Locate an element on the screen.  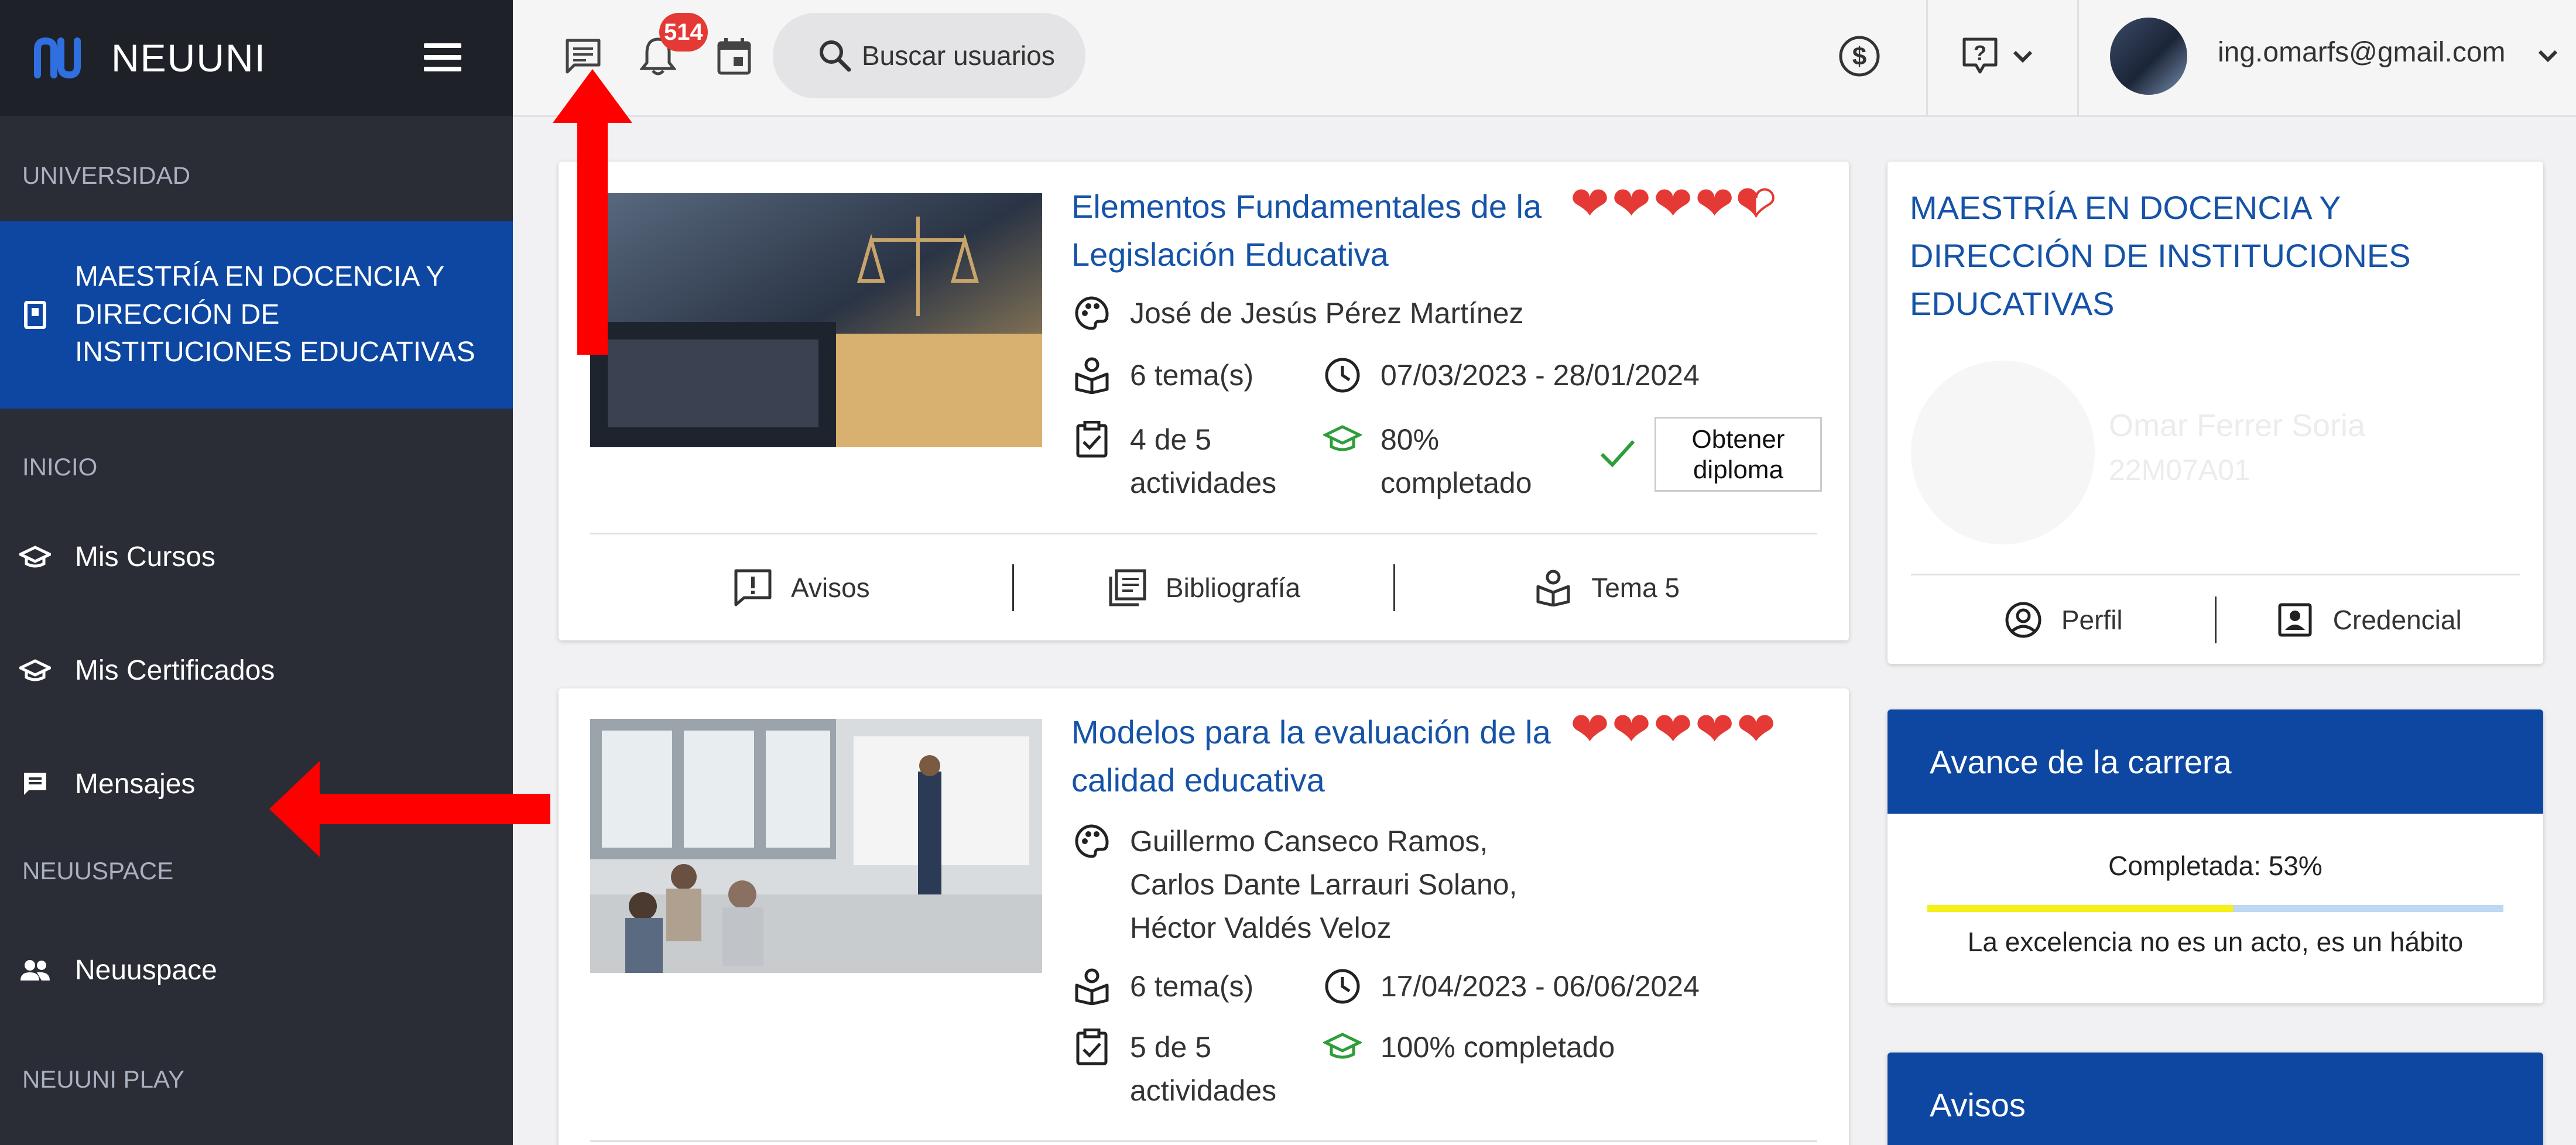
career-progress-fill is located at coordinates (2080, 908).